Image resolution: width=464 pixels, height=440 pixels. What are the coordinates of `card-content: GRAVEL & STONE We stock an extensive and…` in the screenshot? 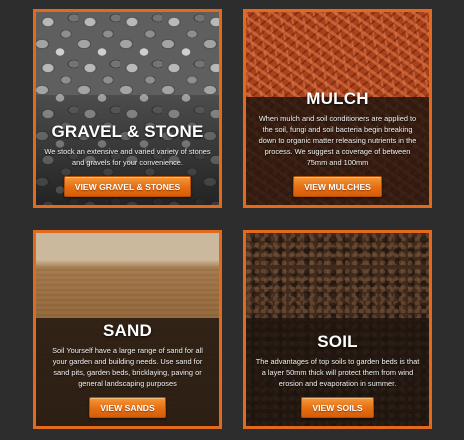 It's located at (127, 163).